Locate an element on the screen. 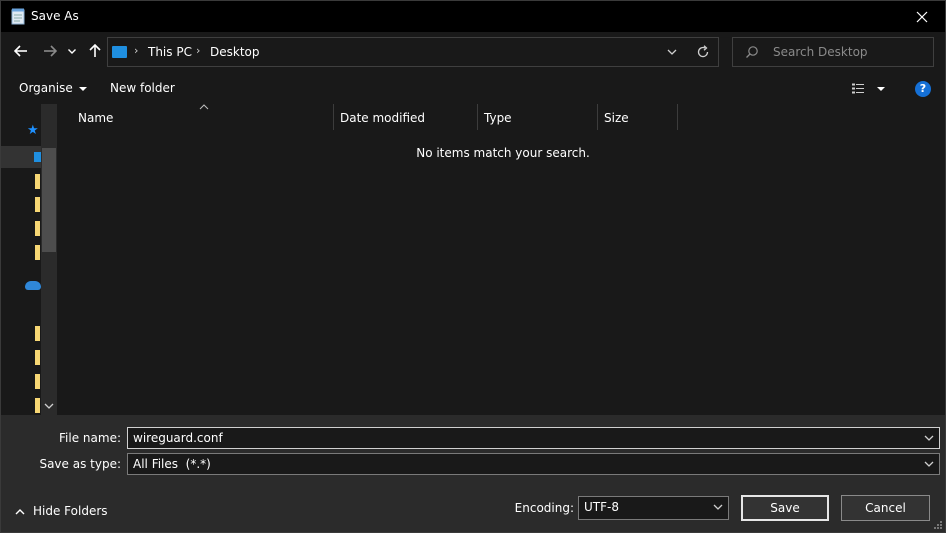  close-button is located at coordinates (922, 16).